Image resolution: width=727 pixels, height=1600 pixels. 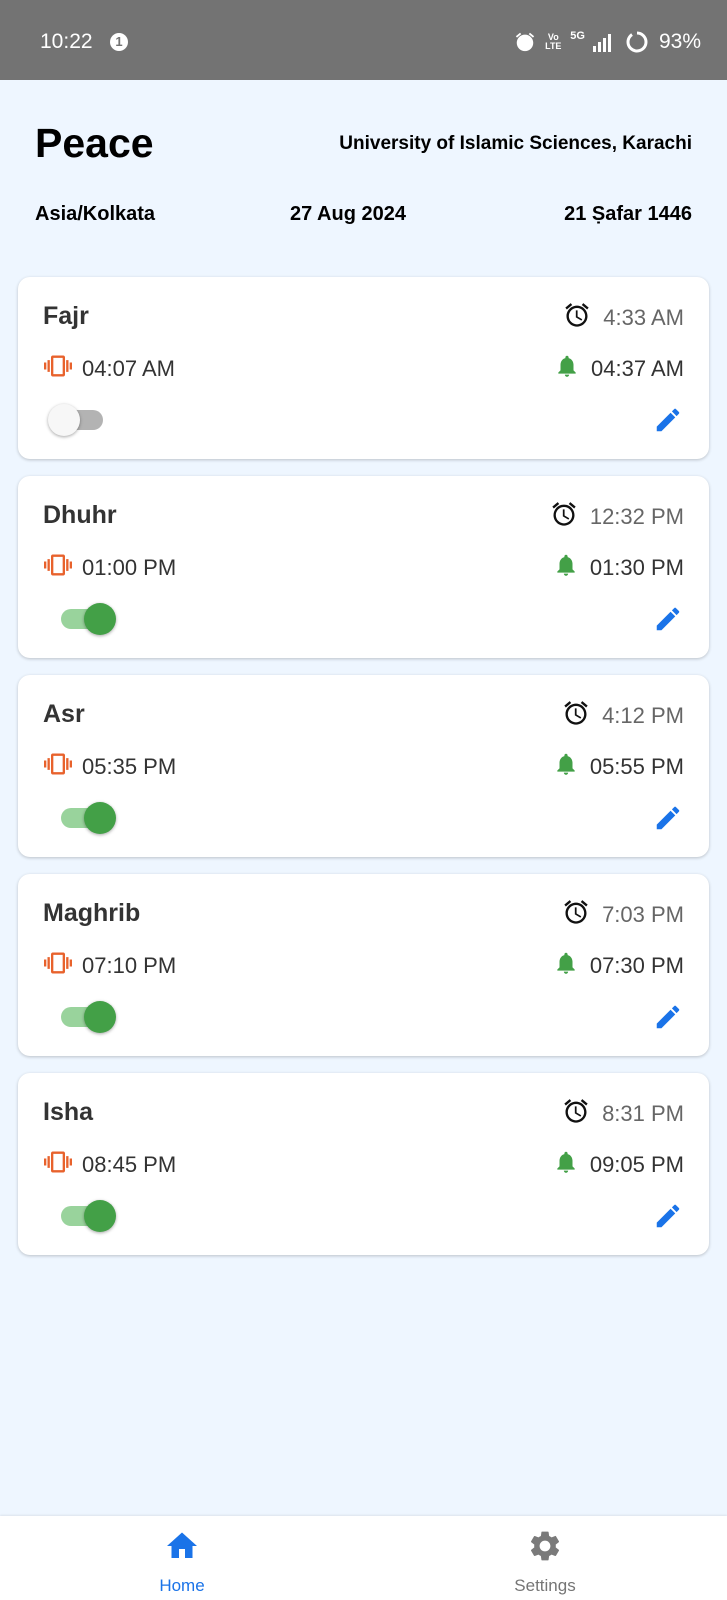 I want to click on prayer-name: Dhuhr, so click(x=80, y=515).